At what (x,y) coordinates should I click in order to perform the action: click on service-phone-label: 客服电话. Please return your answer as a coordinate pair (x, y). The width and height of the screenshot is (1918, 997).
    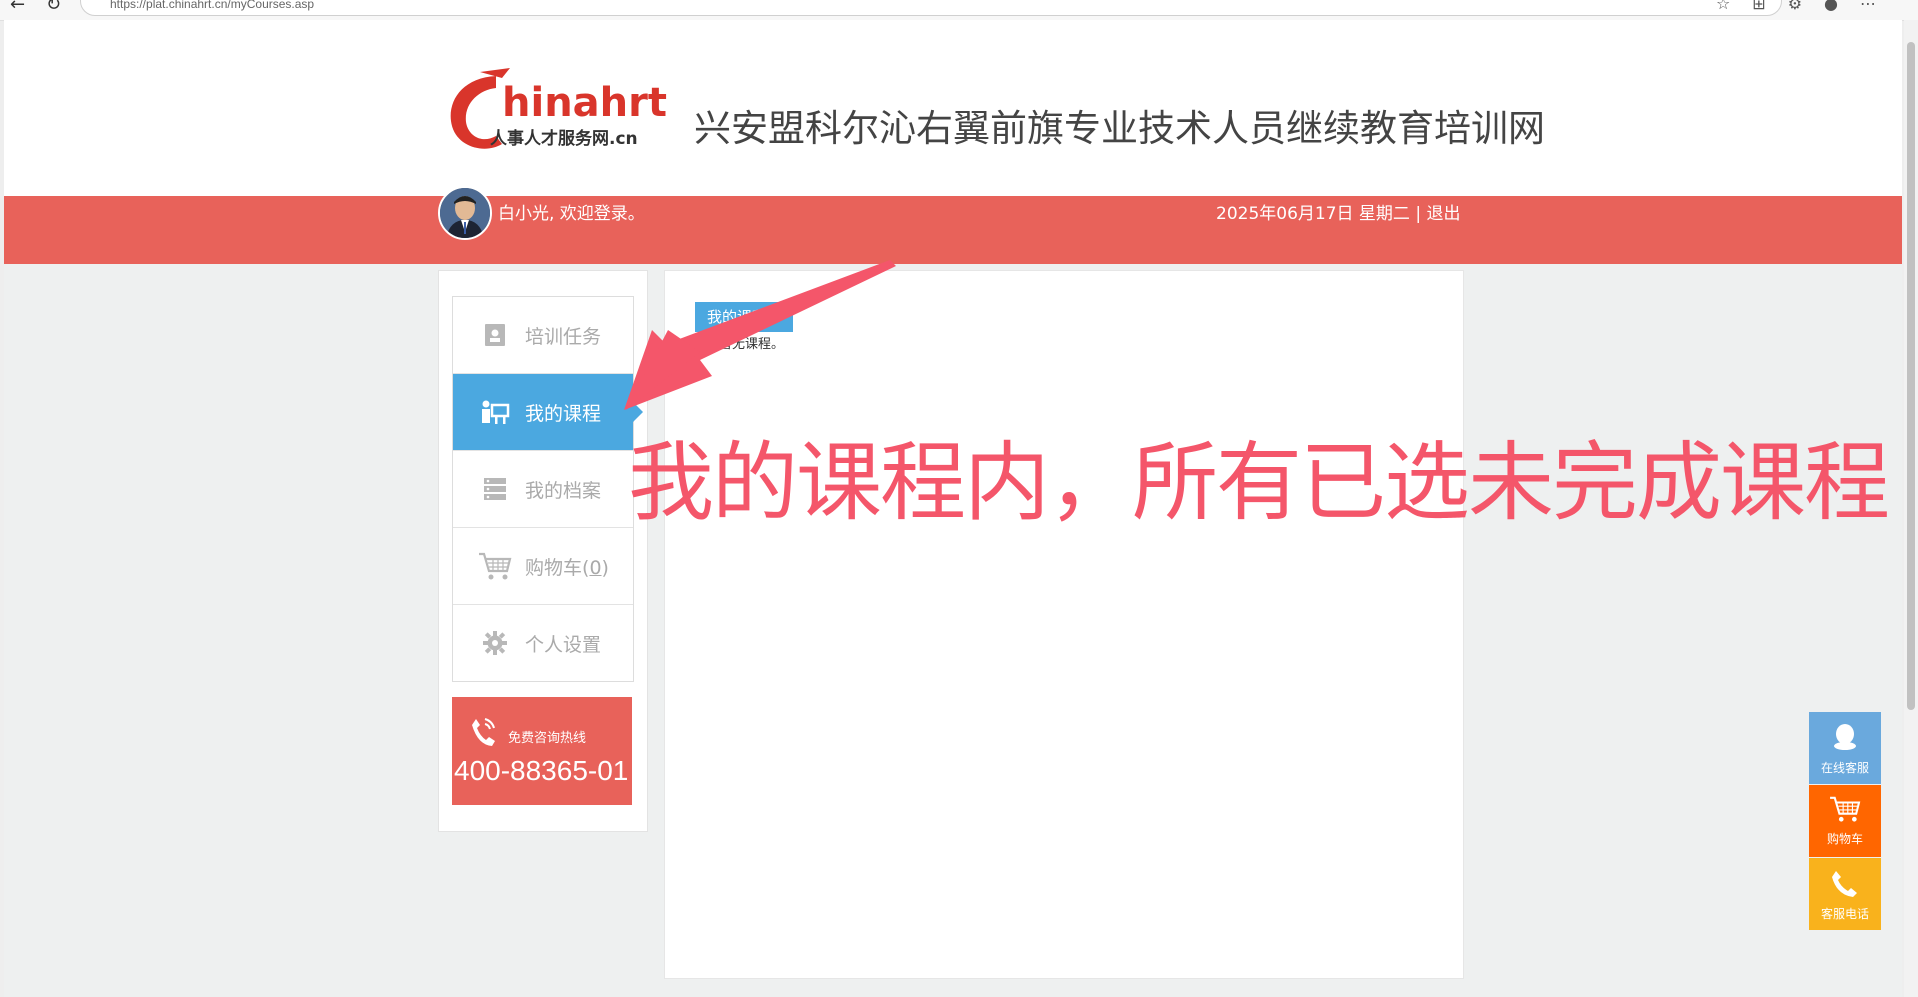
    Looking at the image, I should click on (1844, 914).